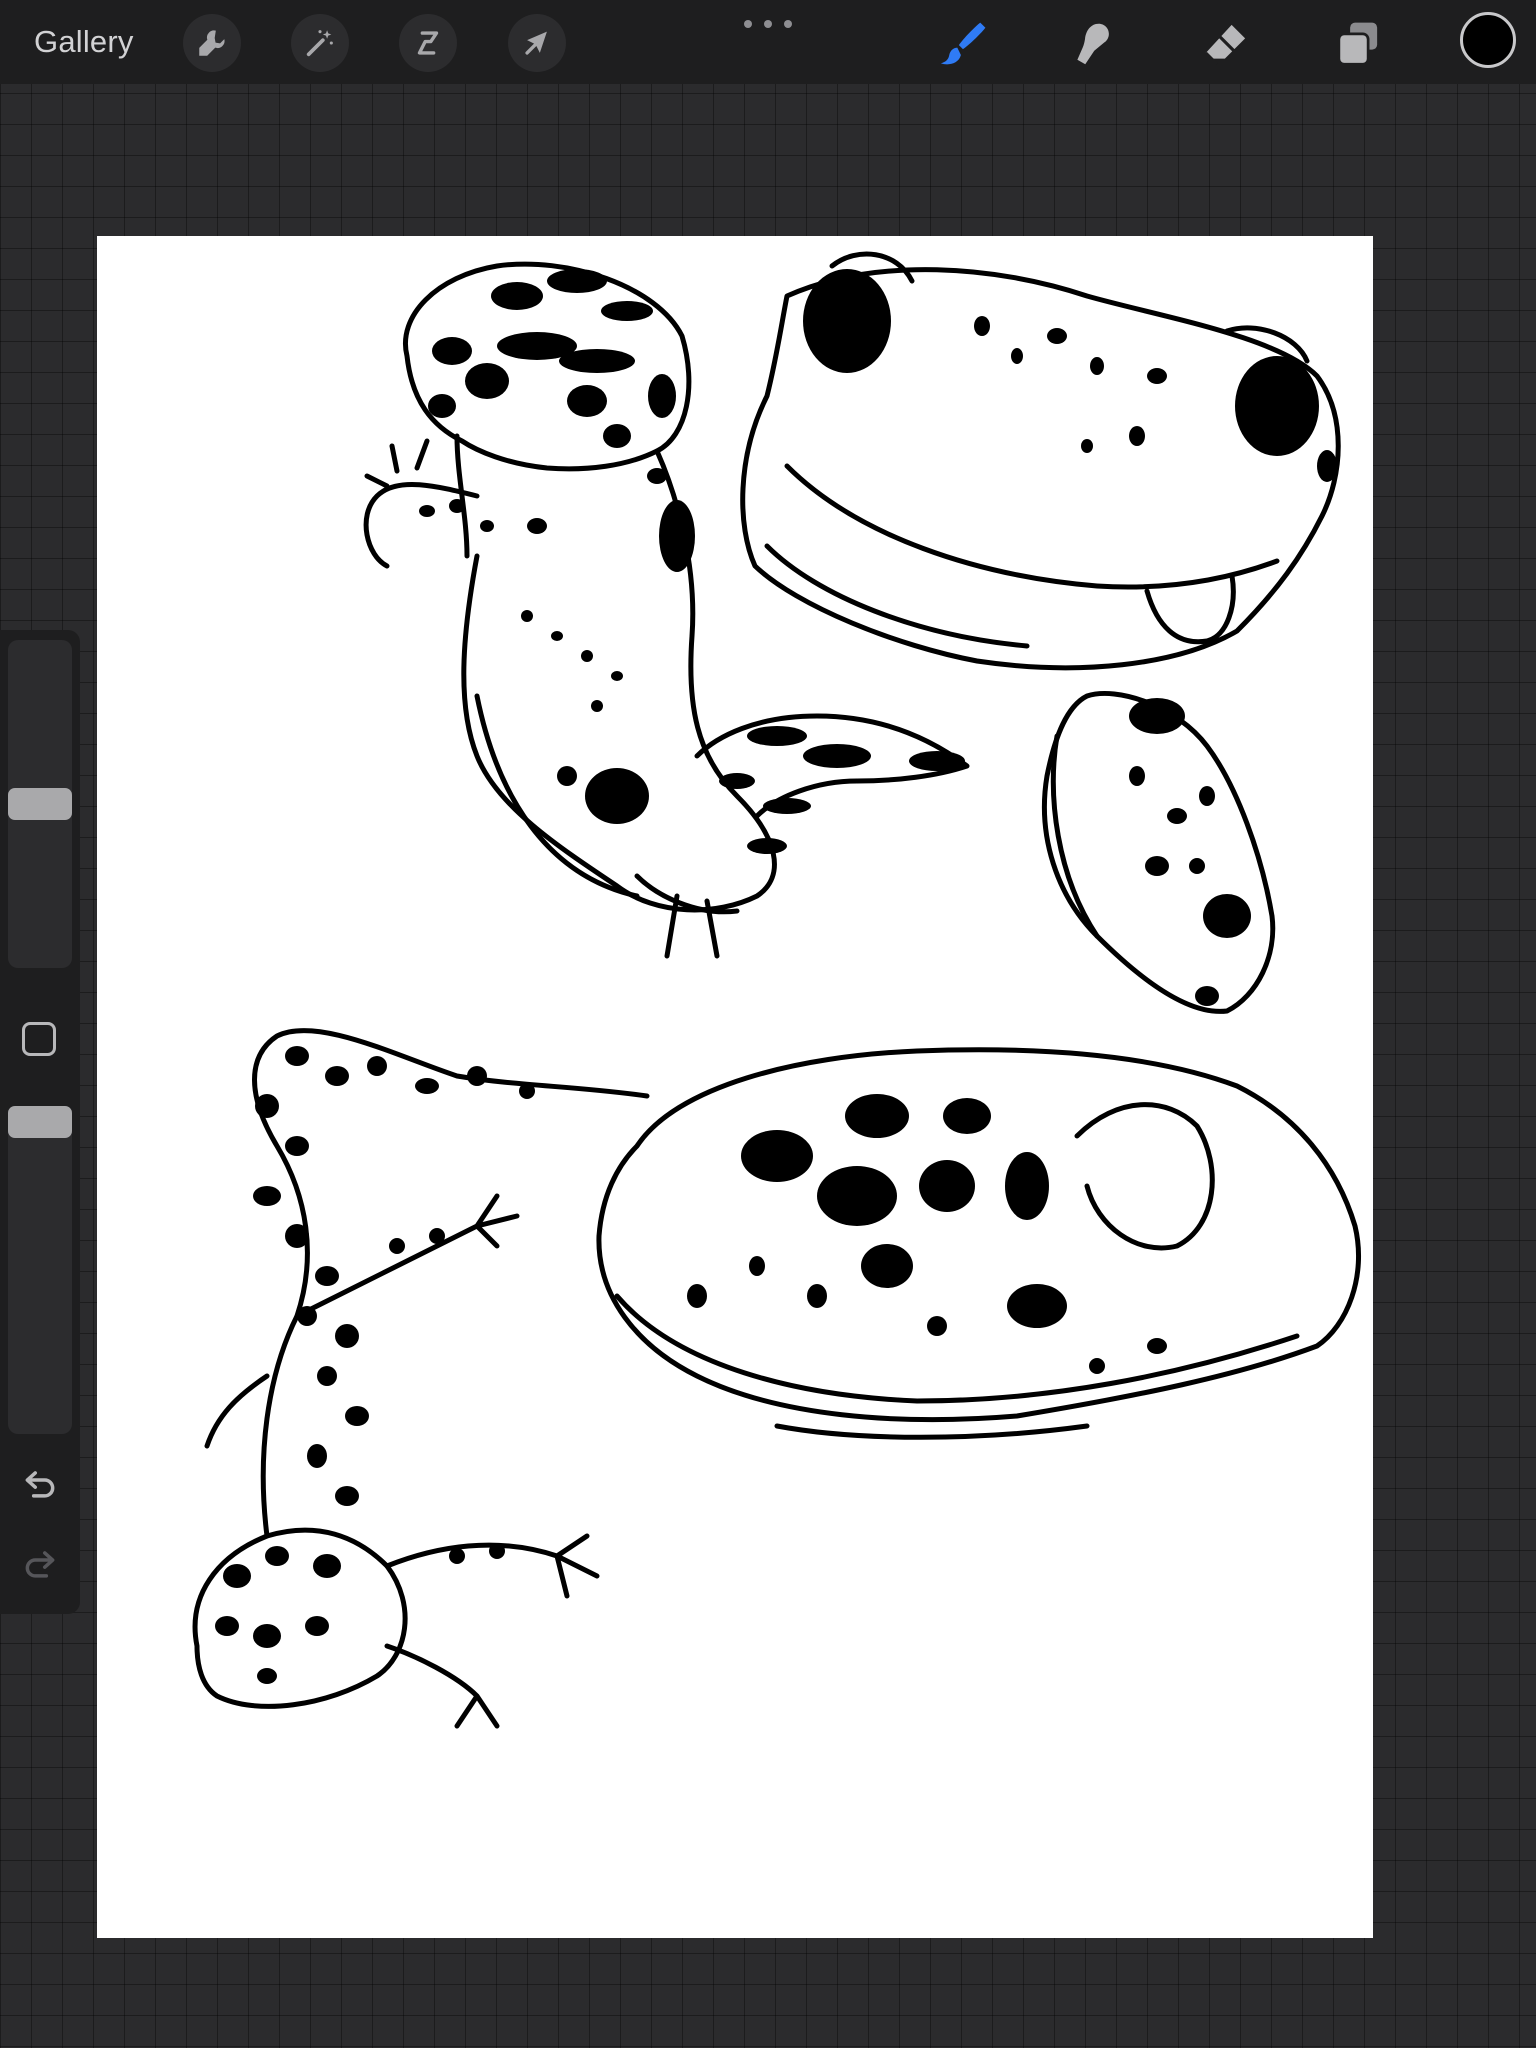 The width and height of the screenshot is (1536, 2048). Describe the element at coordinates (421, 1378) in the screenshot. I see `crawling-gecko-illustration` at that location.